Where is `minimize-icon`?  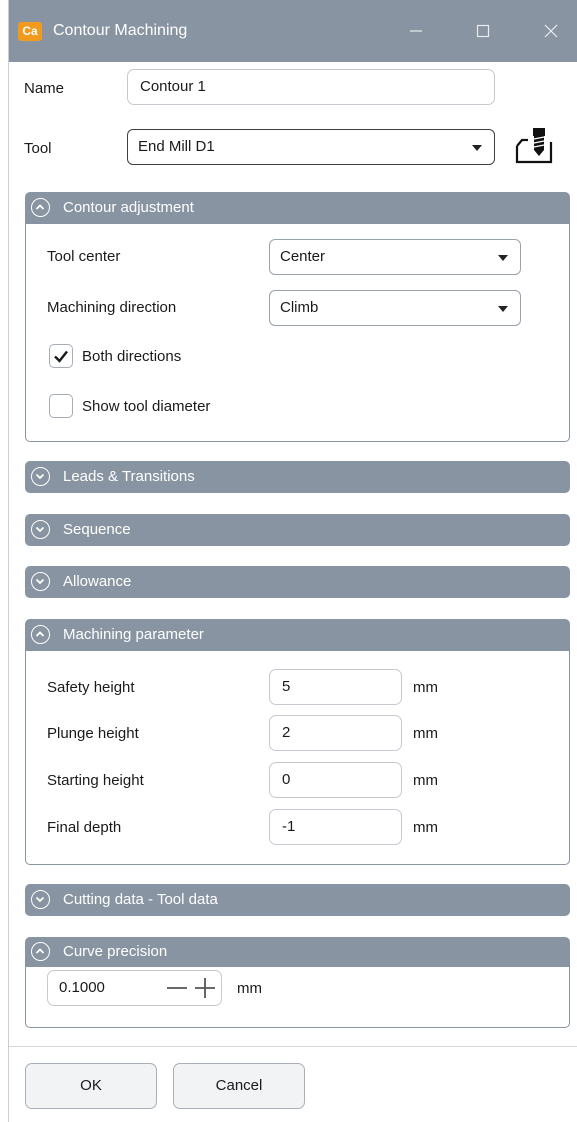
minimize-icon is located at coordinates (416, 31).